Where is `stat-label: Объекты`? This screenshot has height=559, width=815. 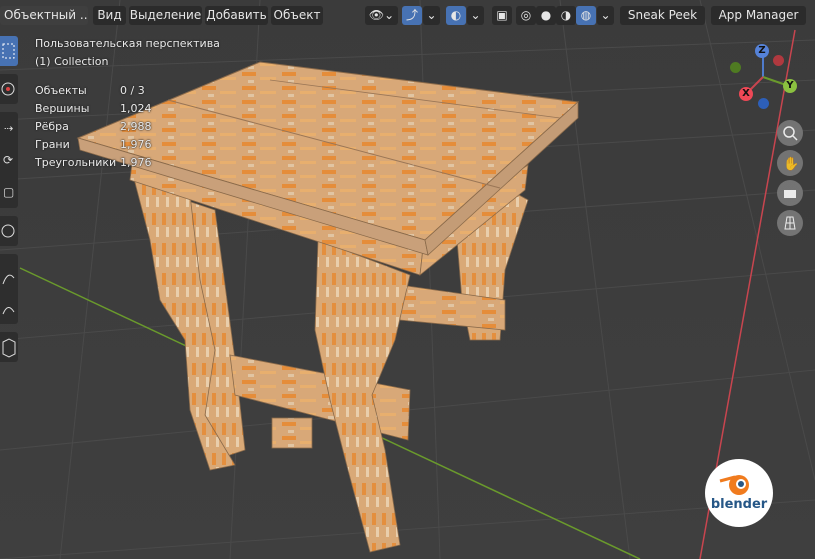 stat-label: Объекты is located at coordinates (61, 90).